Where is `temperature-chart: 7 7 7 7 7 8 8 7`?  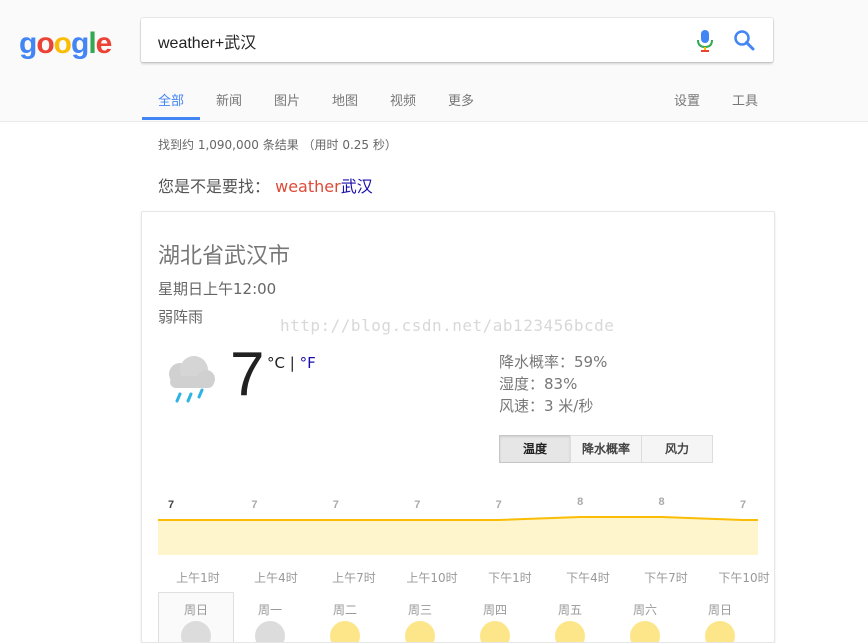
temperature-chart: 7 7 7 7 7 8 8 7 is located at coordinates (458, 525).